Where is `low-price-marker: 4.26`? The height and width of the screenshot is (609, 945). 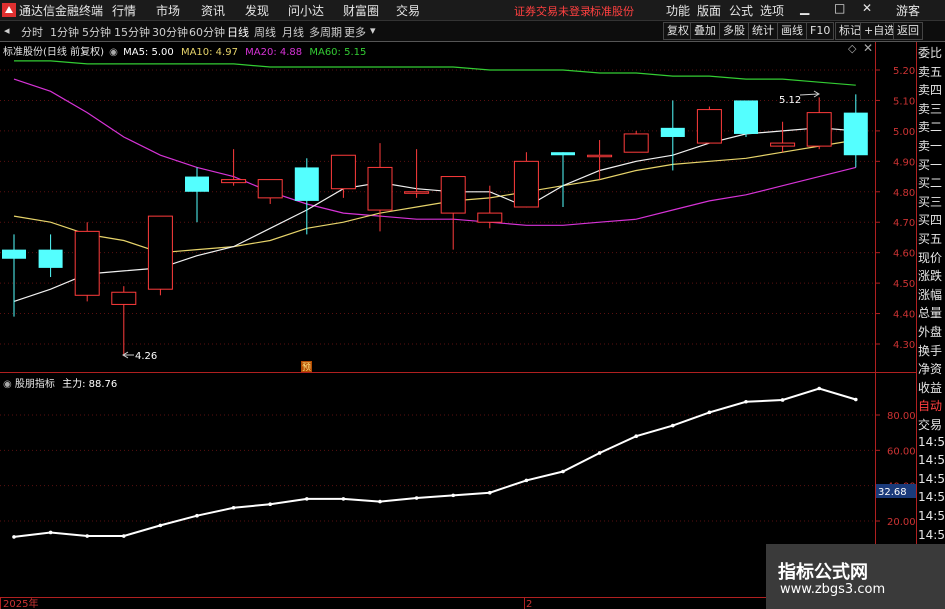 low-price-marker: 4.26 is located at coordinates (139, 356).